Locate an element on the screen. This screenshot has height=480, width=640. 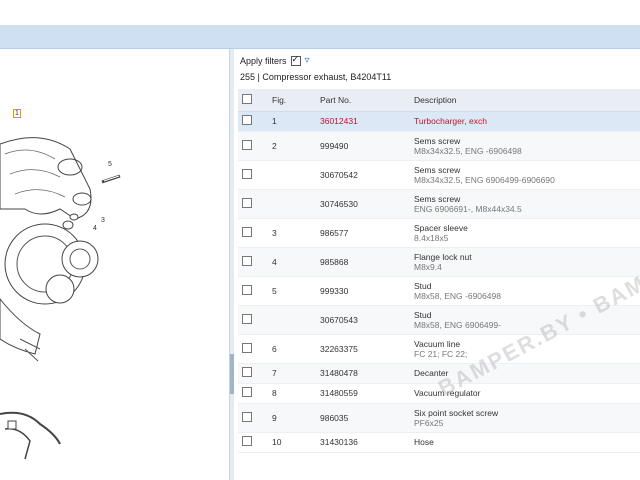
row-part-no: 986577 is located at coordinates (363, 233).